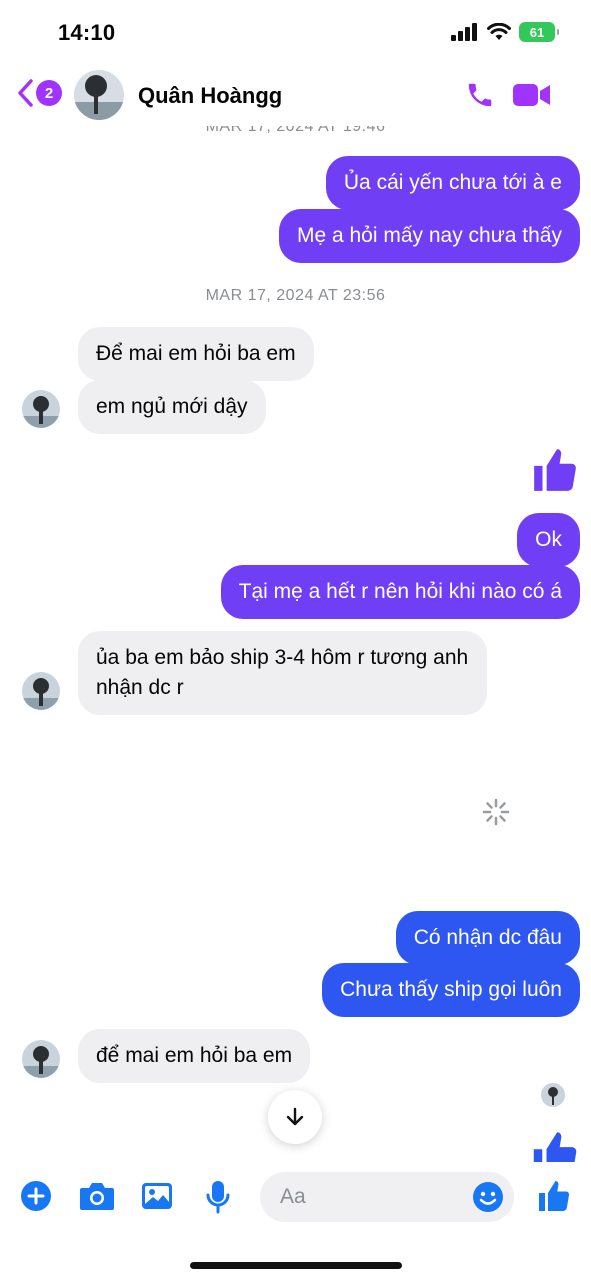 Image resolution: width=591 pixels, height=1280 pixels. Describe the element at coordinates (293, 1196) in the screenshot. I see `message-input-placeholder: Aa` at that location.